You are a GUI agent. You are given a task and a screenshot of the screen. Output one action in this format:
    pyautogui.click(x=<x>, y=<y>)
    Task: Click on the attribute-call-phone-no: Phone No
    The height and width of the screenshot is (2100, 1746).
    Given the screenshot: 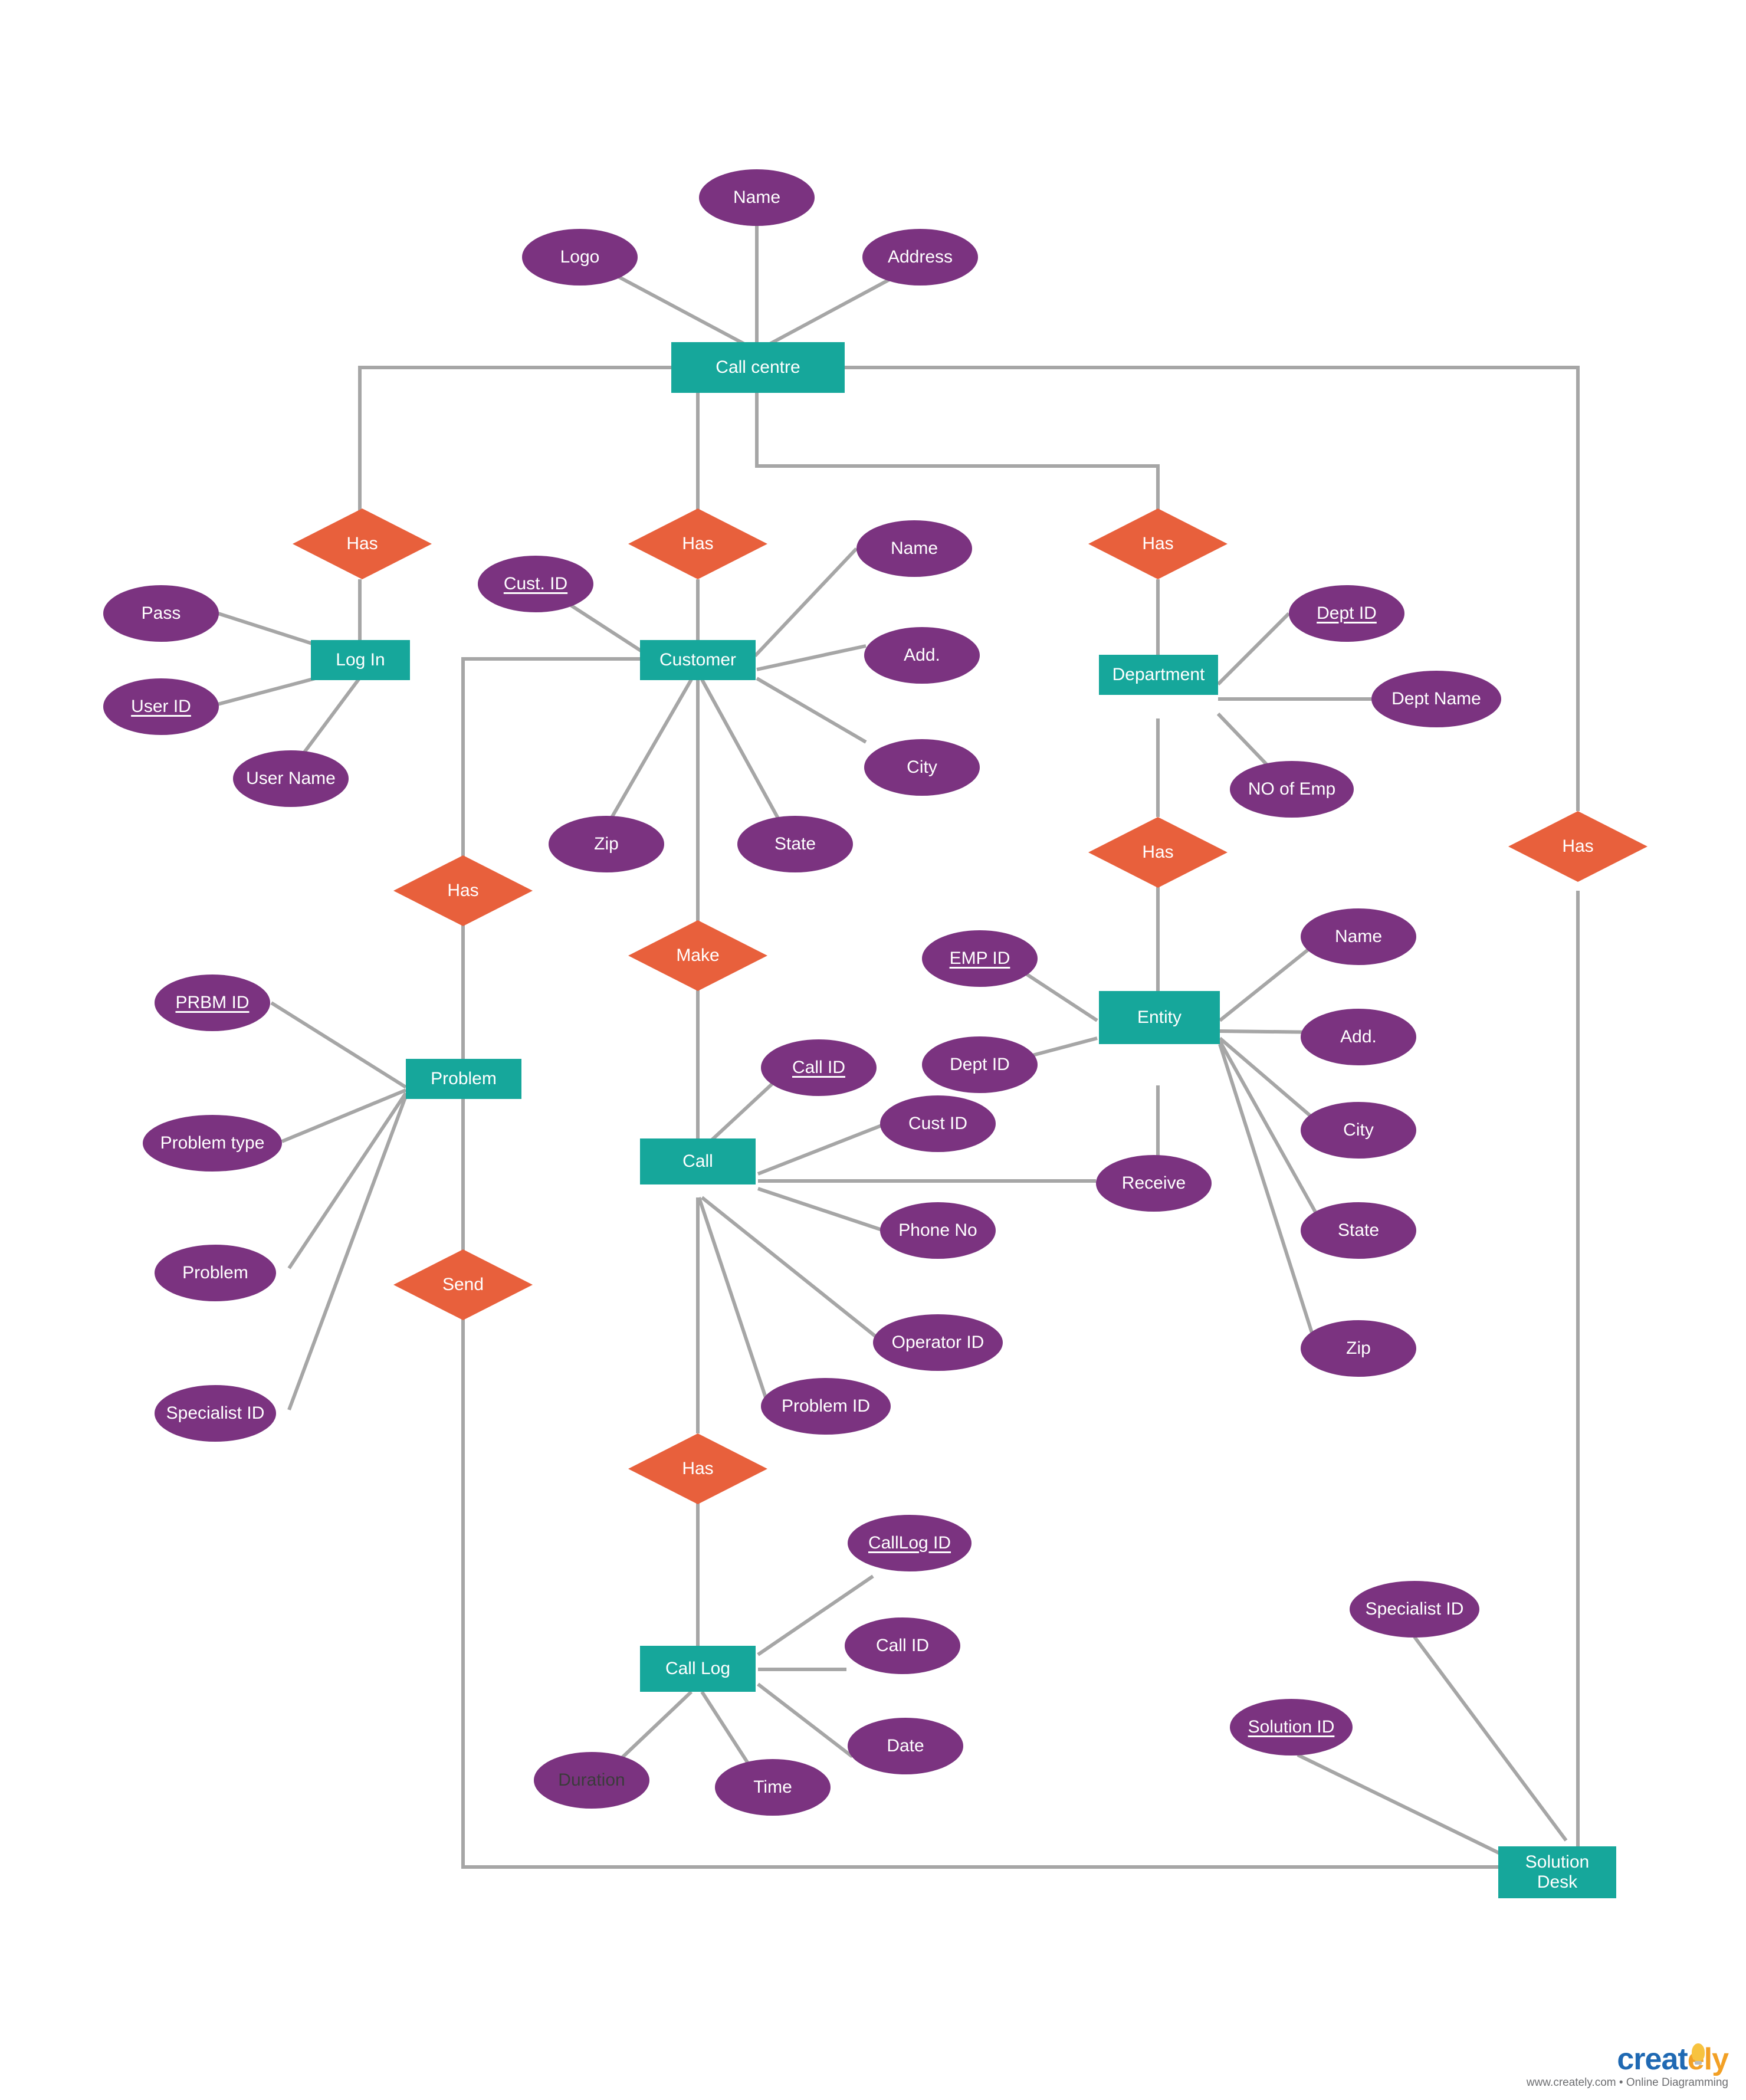 What is the action you would take?
    pyautogui.click(x=938, y=1230)
    